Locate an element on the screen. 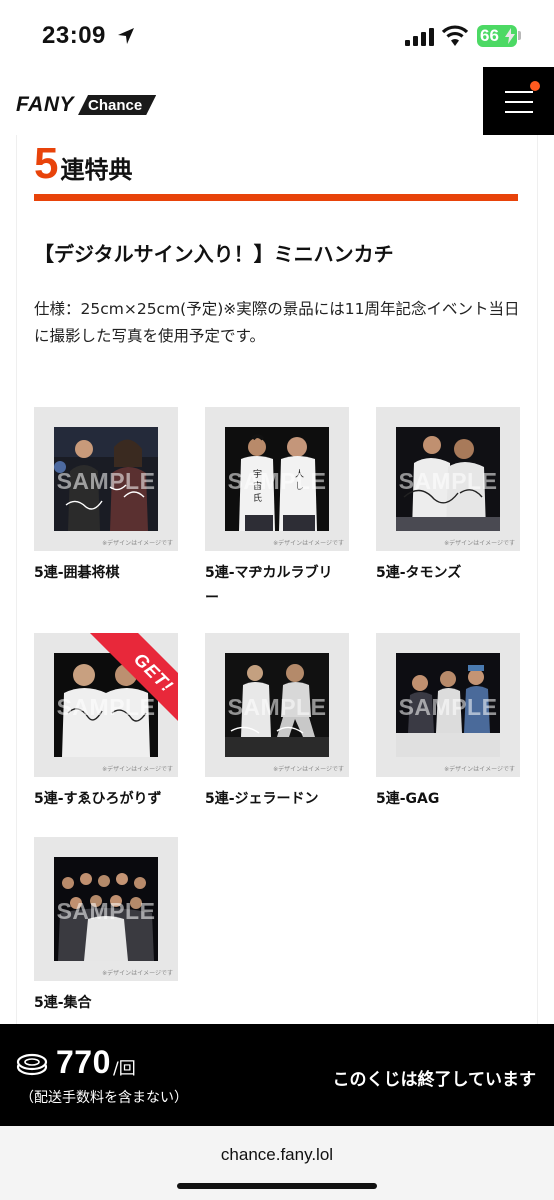 The image size is (554, 1200). browser-address-bar: chance.fany.lol is located at coordinates (277, 1163).